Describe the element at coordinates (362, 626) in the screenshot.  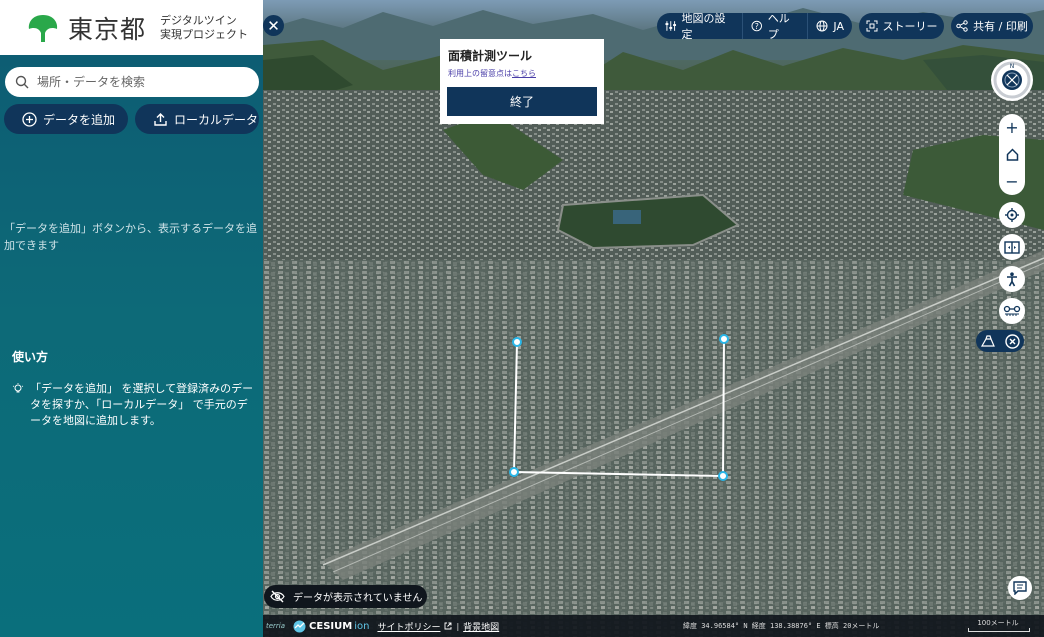
I see `ion-label: ion` at that location.